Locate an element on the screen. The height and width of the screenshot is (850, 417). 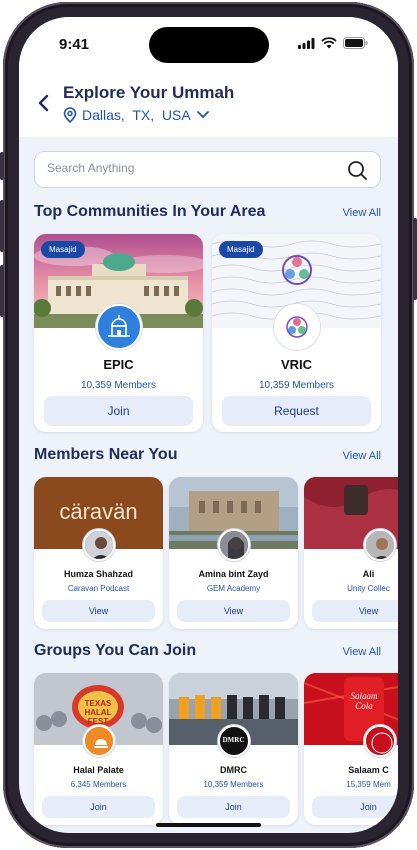
group-logo-text: DMRC is located at coordinates (233, 740).